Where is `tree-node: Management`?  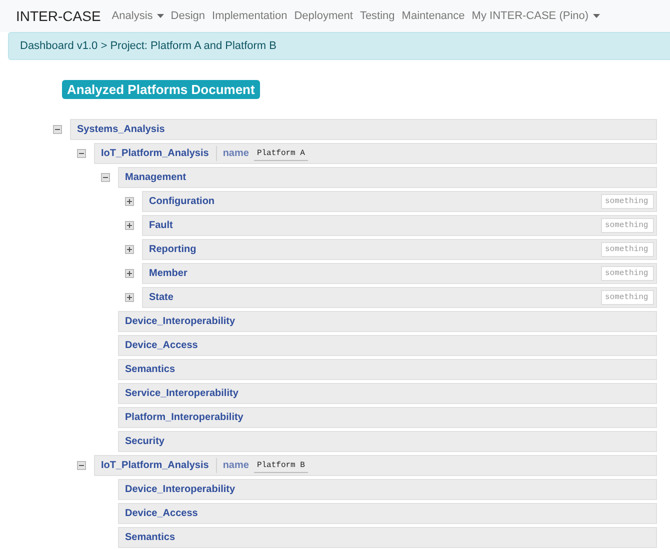
tree-node: Management is located at coordinates (387, 177).